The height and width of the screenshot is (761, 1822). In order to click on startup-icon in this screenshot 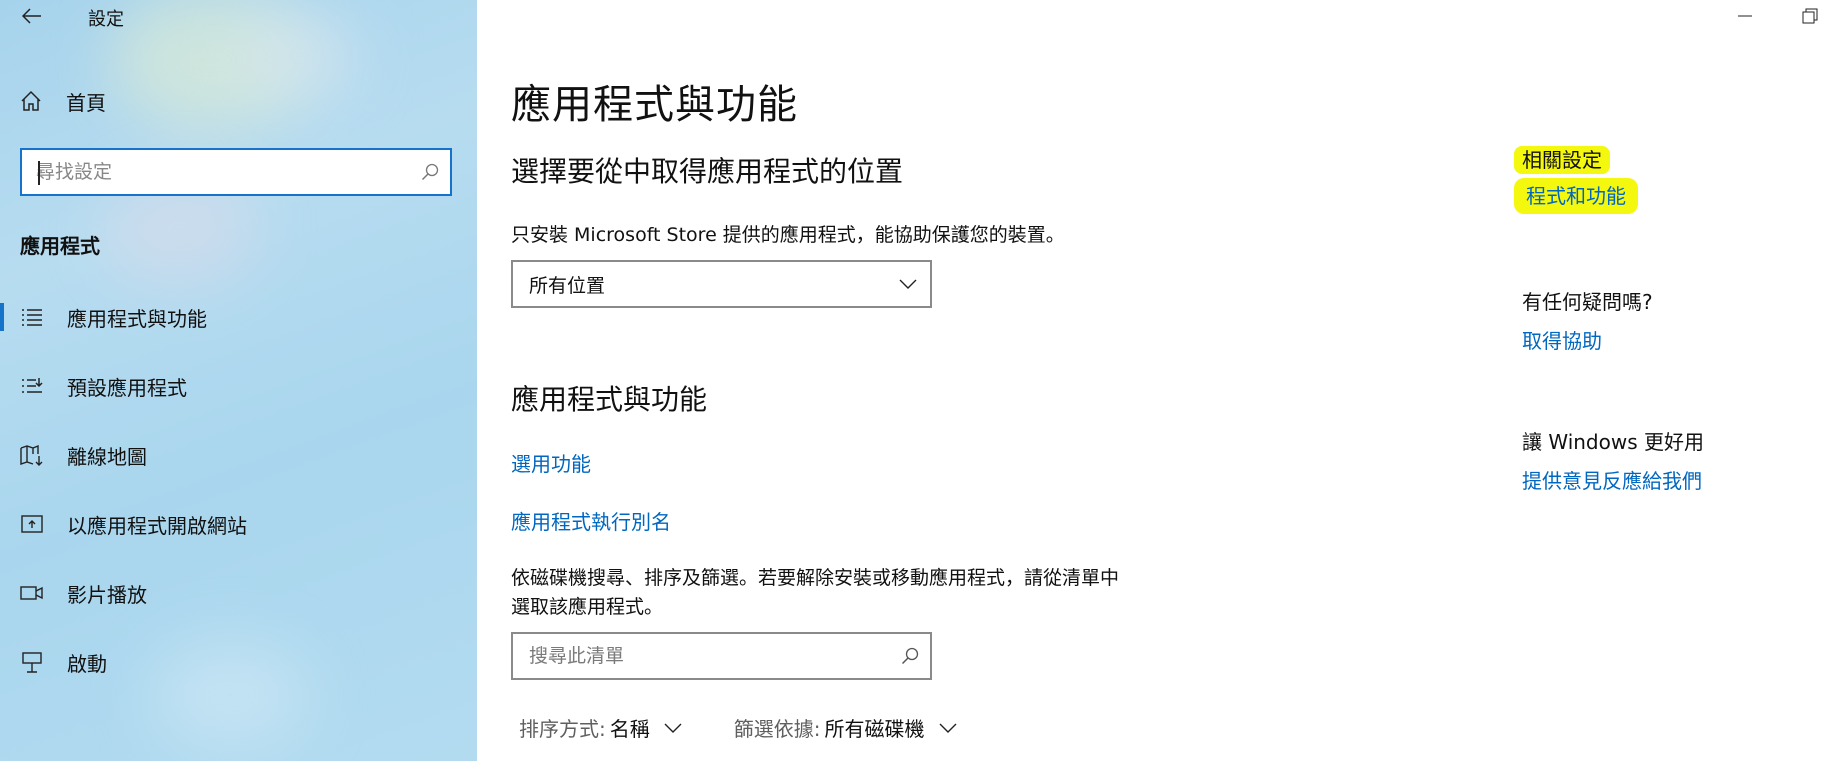, I will do `click(32, 662)`.